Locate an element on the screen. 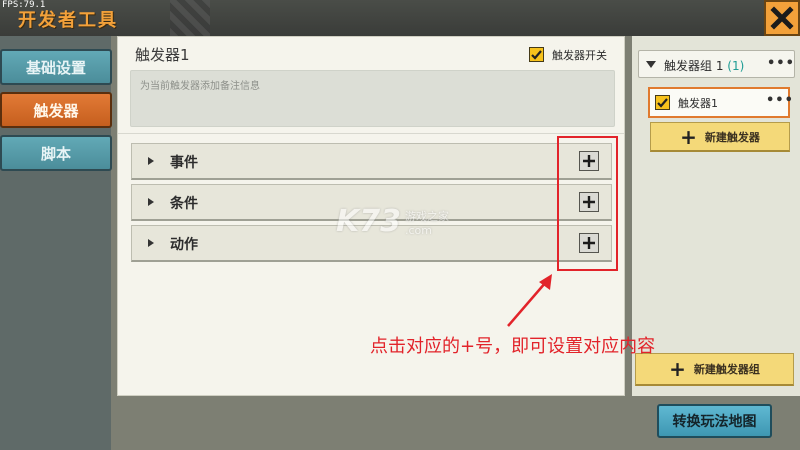 The width and height of the screenshot is (800, 450). trigger-item-menu-button: ••• is located at coordinates (780, 100).